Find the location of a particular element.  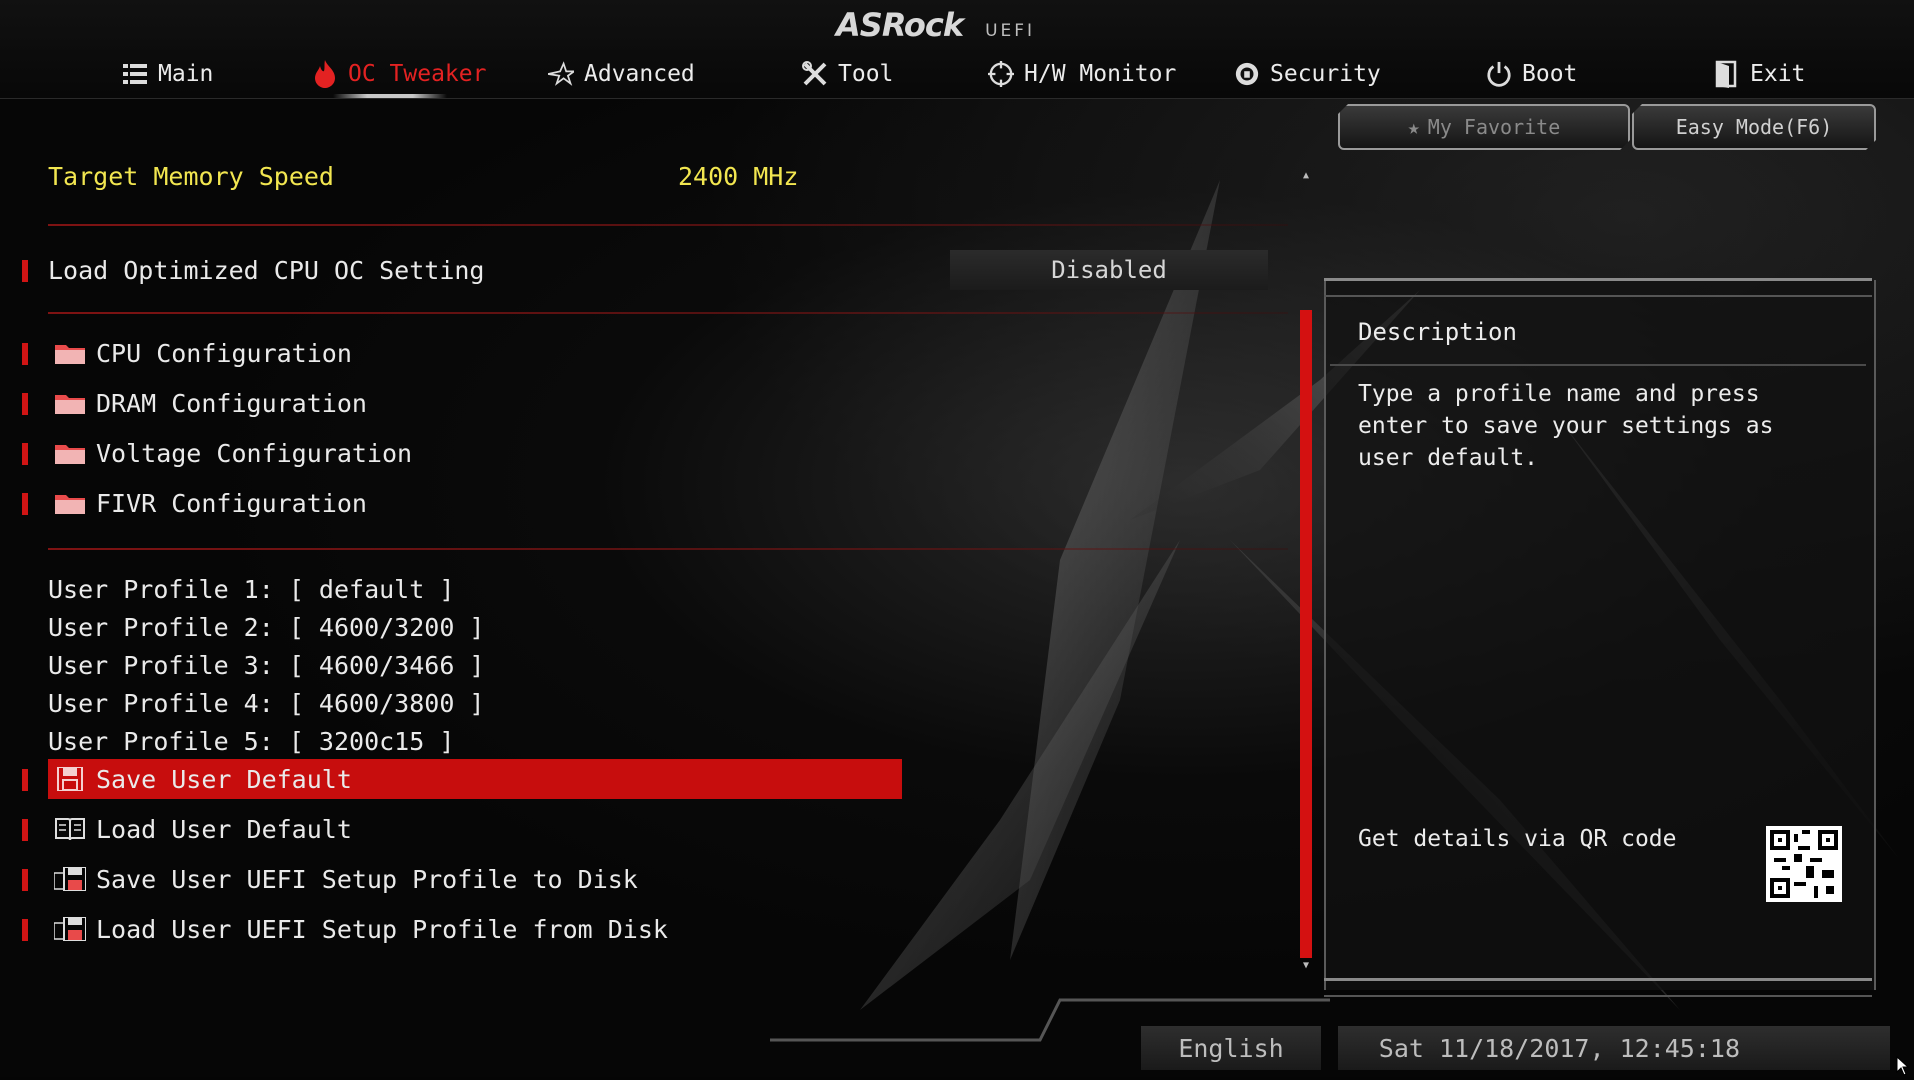

tab-advanced-label: Advanced is located at coordinates (639, 74).